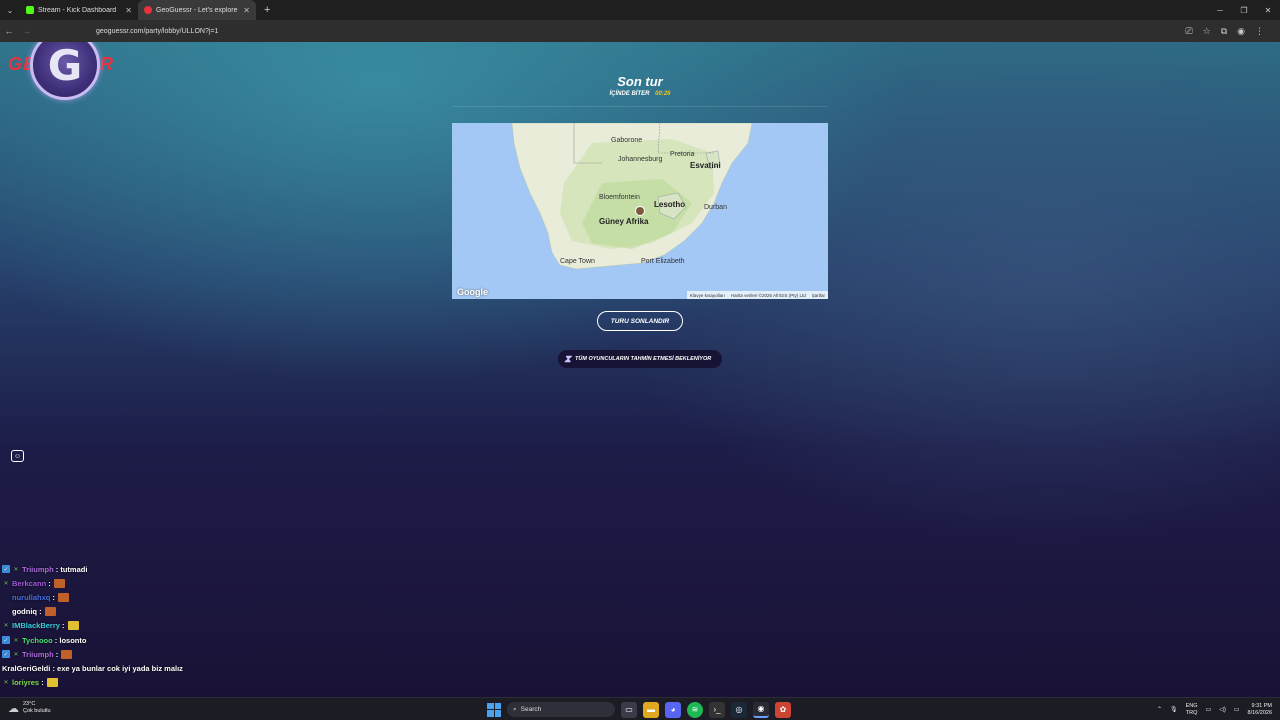  Describe the element at coordinates (10, 10) in the screenshot. I see `tab-search-icon: ⌄` at that location.